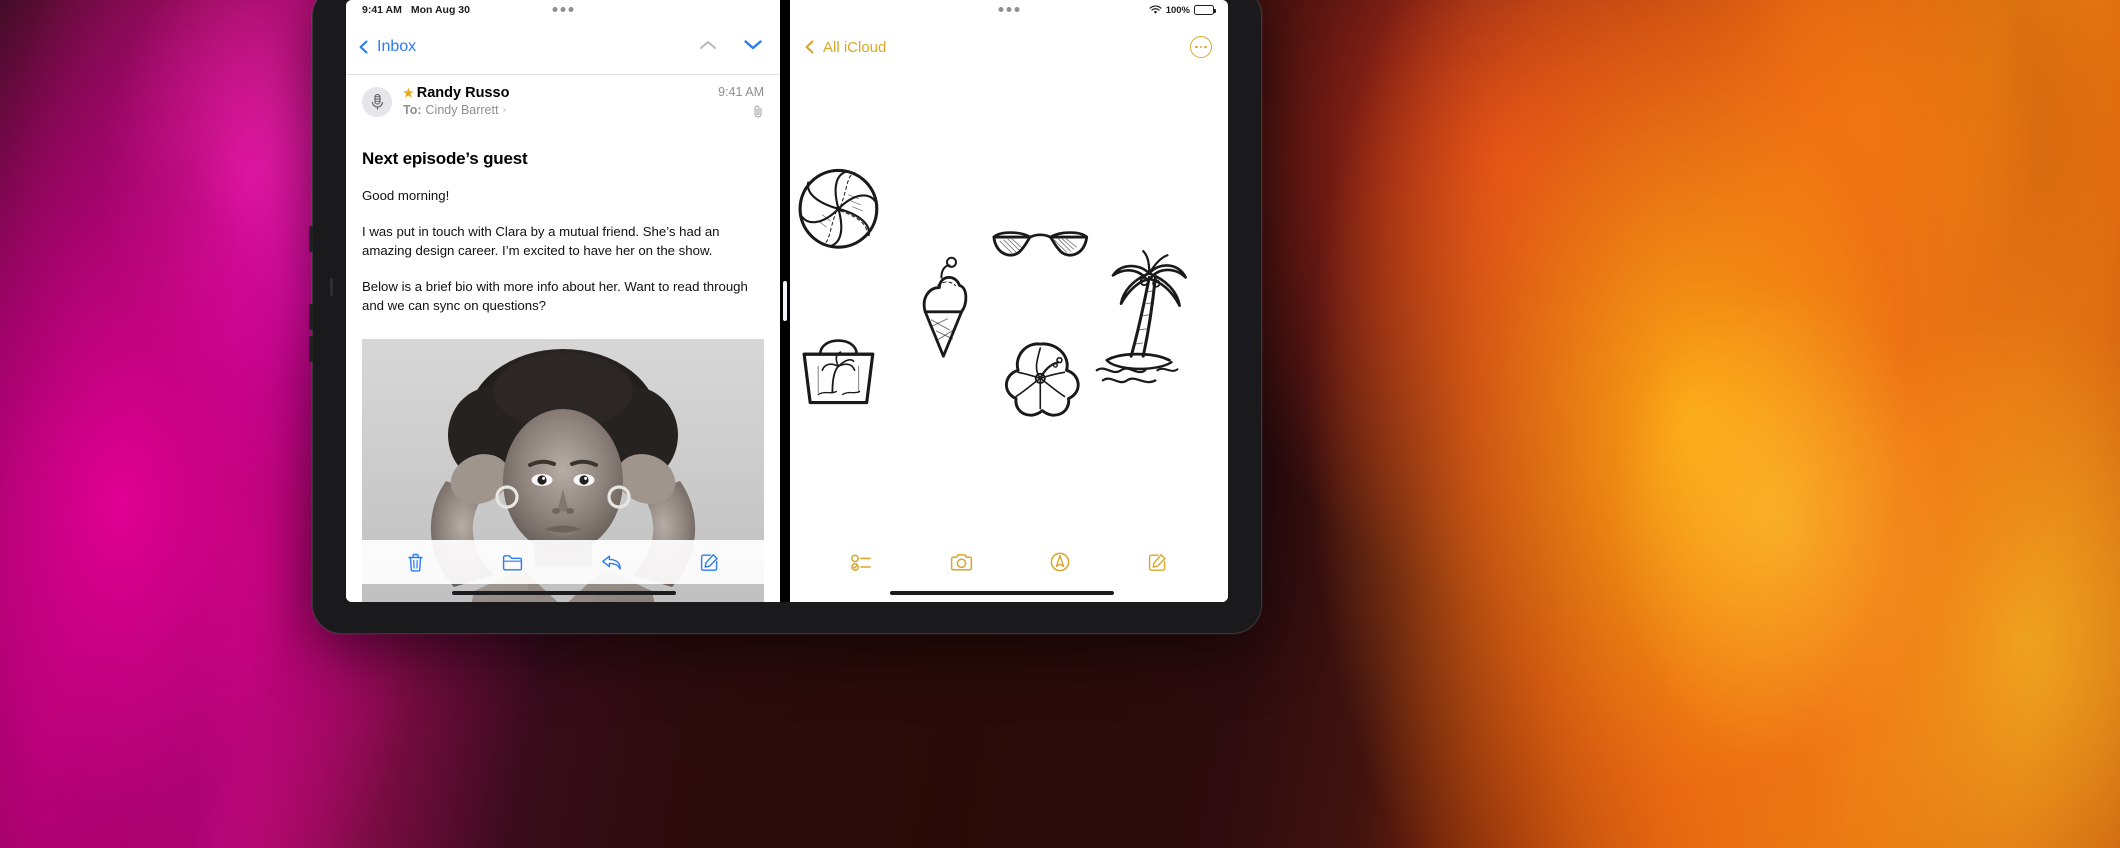  What do you see at coordinates (1040, 244) in the screenshot?
I see `sunglasses-sketch` at bounding box center [1040, 244].